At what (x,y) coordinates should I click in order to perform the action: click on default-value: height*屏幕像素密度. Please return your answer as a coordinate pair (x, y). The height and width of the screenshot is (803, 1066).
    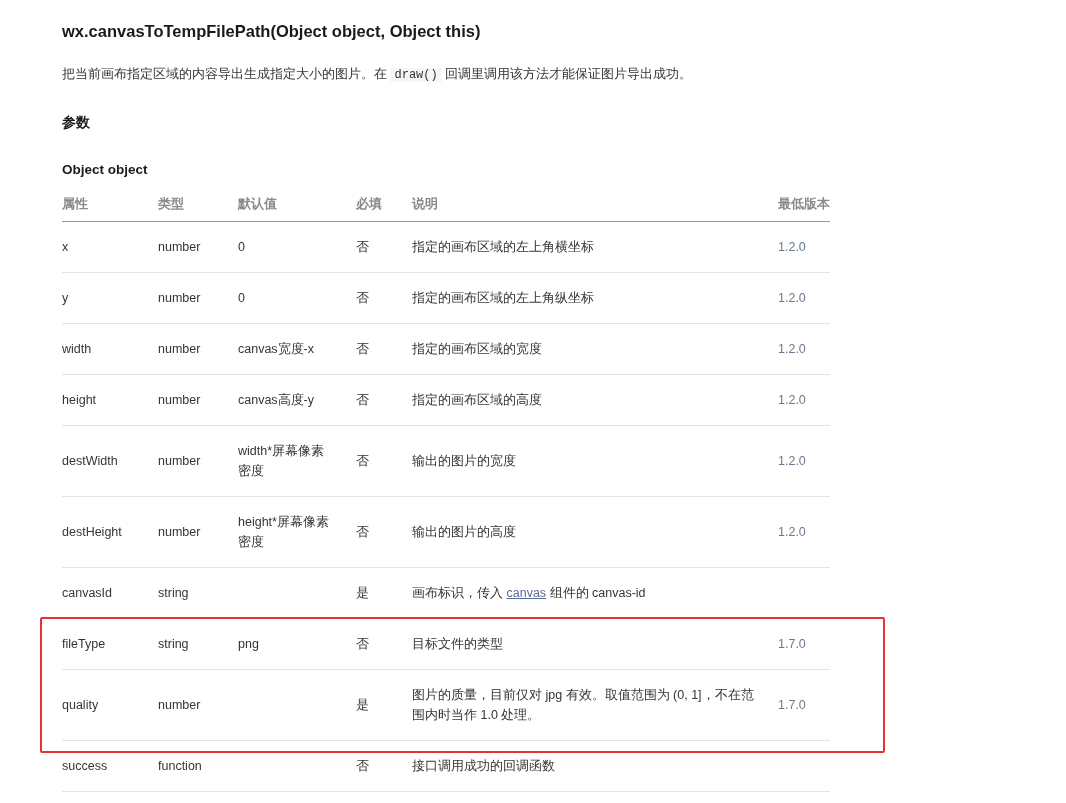
    Looking at the image, I should click on (284, 532).